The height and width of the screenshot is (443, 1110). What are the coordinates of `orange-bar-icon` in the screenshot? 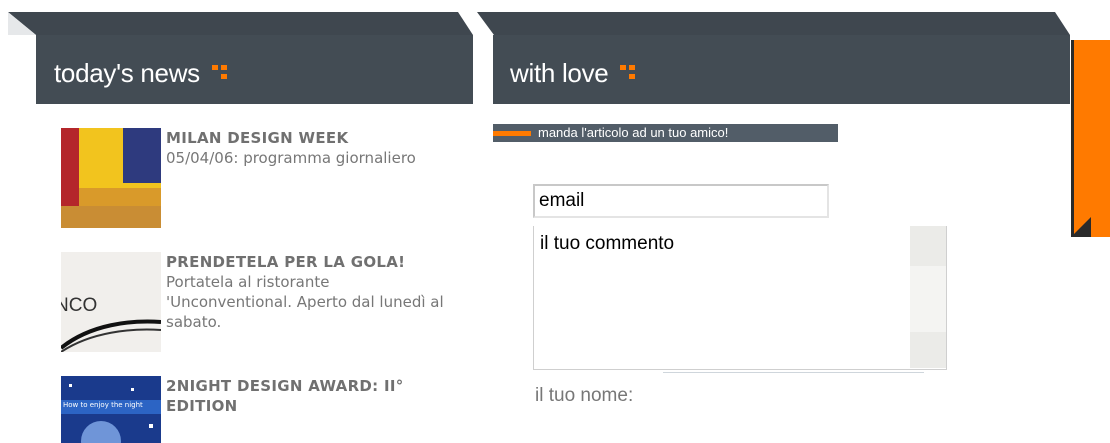 It's located at (512, 133).